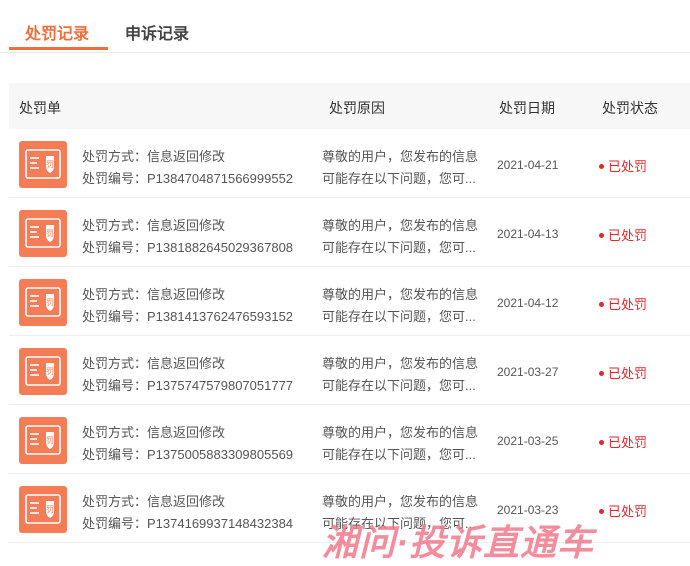 This screenshot has height=566, width=690. Describe the element at coordinates (345, 26) in the screenshot. I see `tab-bar: 处罚记录 申诉记录` at that location.